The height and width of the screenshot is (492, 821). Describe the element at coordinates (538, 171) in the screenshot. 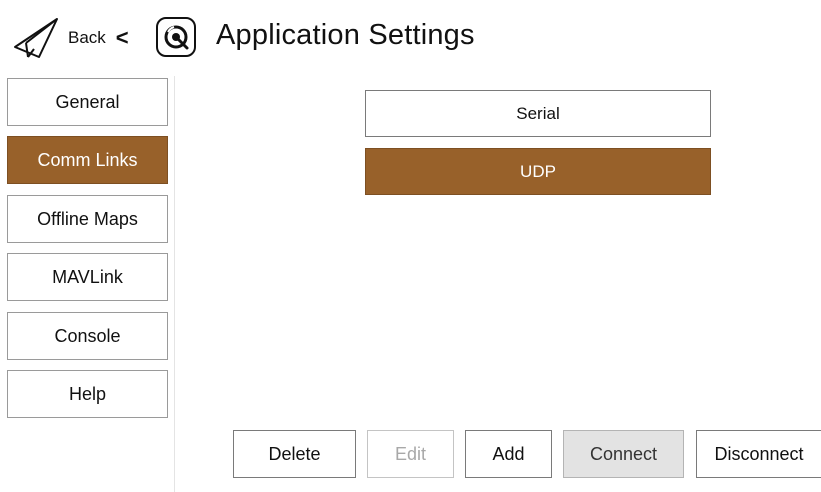

I see `link-item-udp: UDP` at that location.